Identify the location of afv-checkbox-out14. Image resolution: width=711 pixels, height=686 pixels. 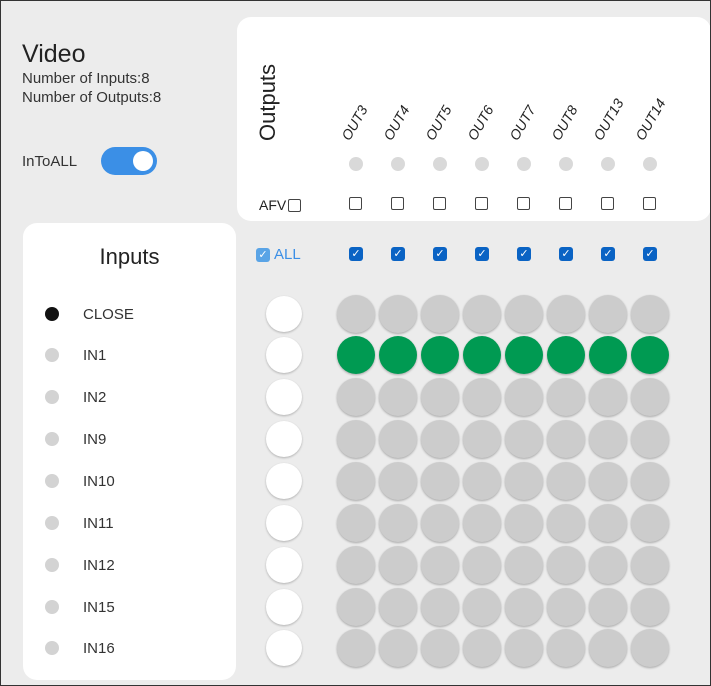
(649, 203).